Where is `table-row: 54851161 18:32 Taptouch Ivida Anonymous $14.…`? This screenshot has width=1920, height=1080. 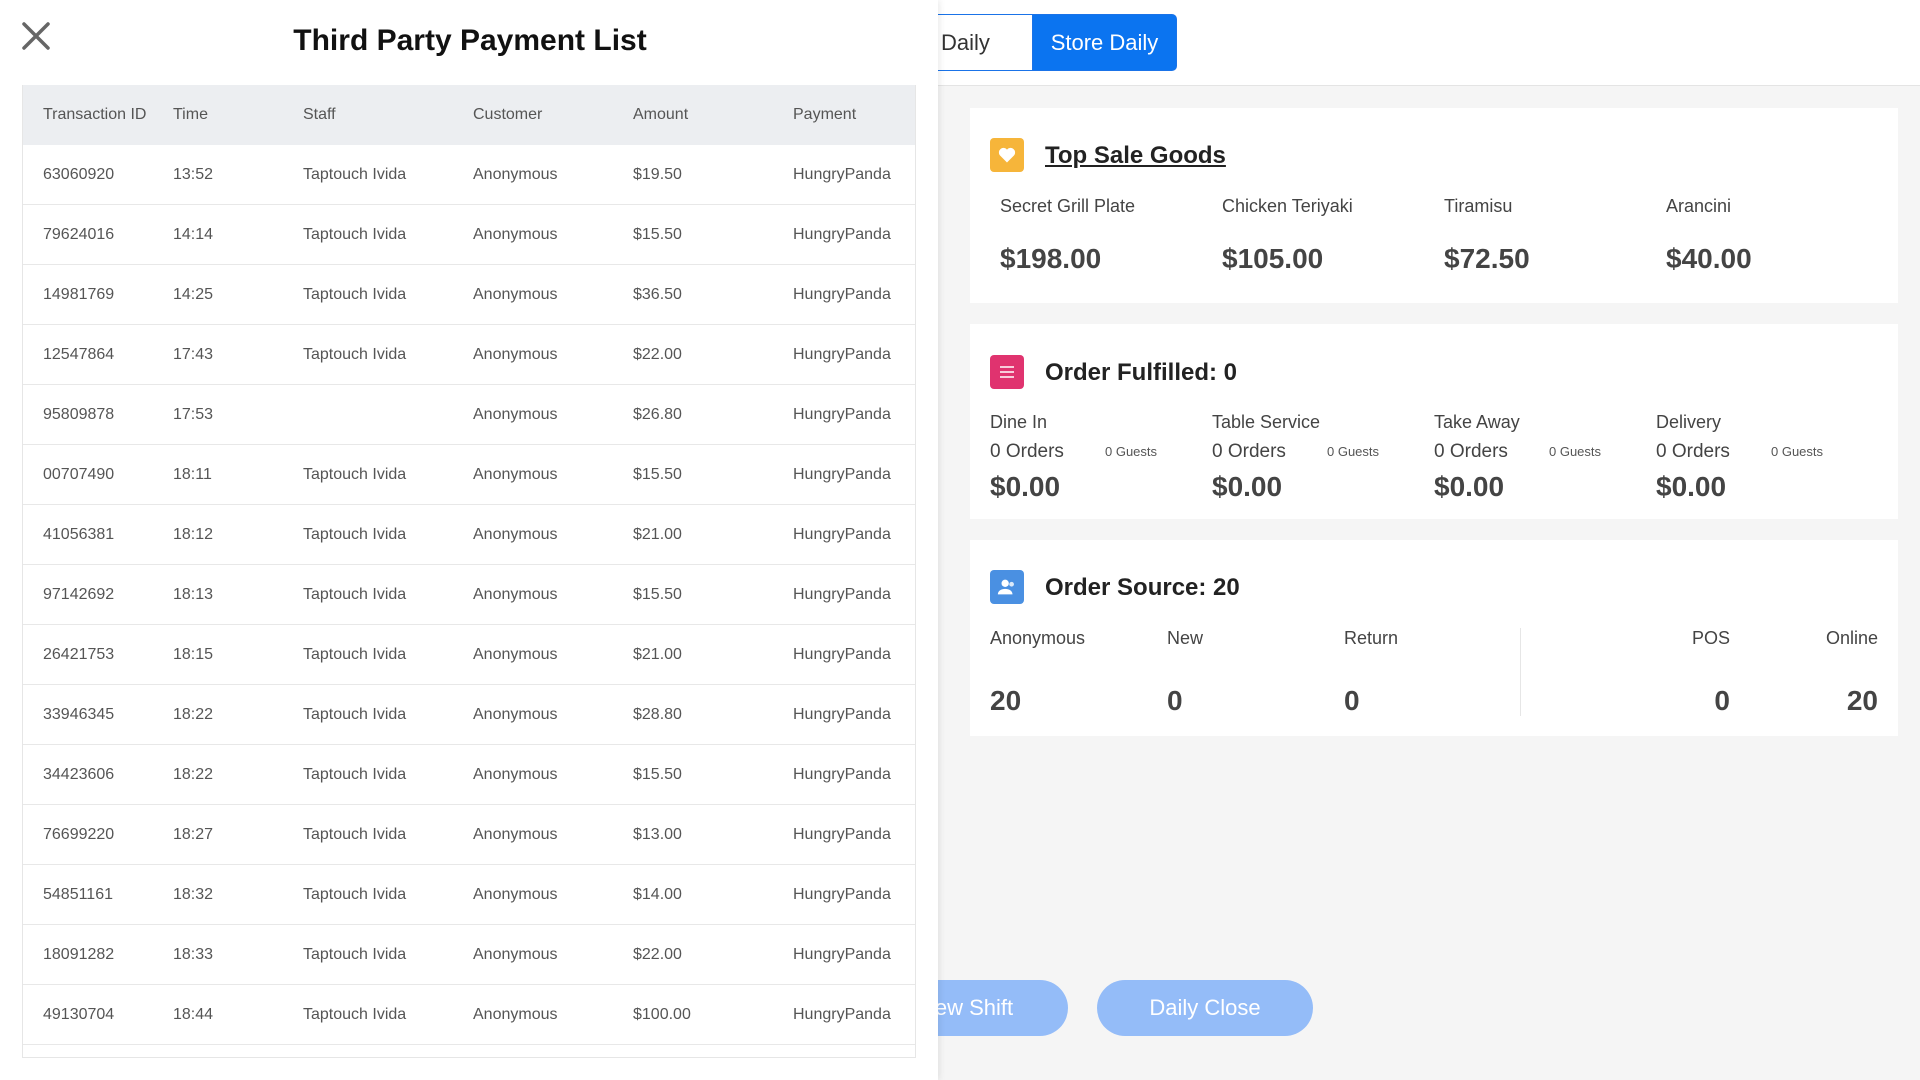
table-row: 54851161 18:32 Taptouch Ivida Anonymous $14.… is located at coordinates (469, 895).